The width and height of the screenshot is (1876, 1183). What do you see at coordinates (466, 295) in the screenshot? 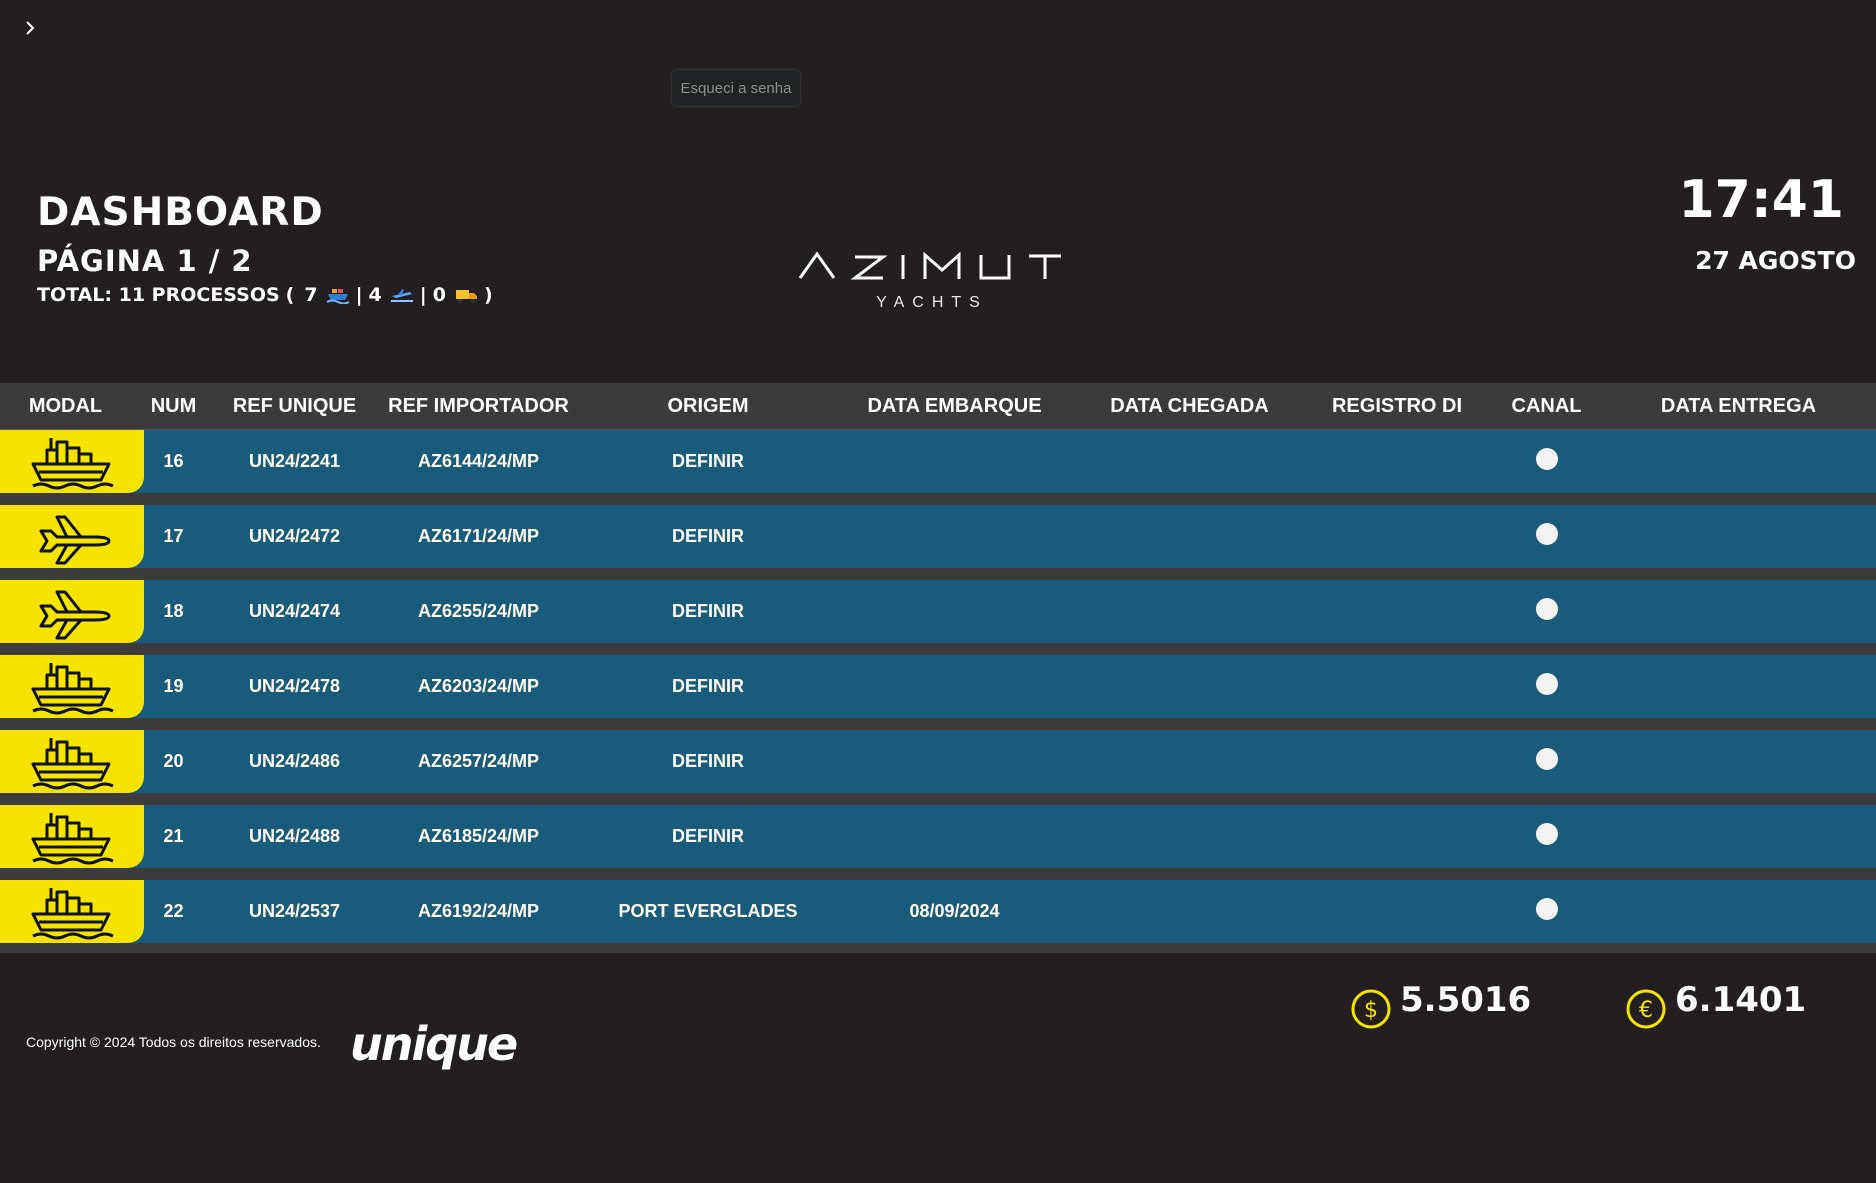
I see `truck-icon` at bounding box center [466, 295].